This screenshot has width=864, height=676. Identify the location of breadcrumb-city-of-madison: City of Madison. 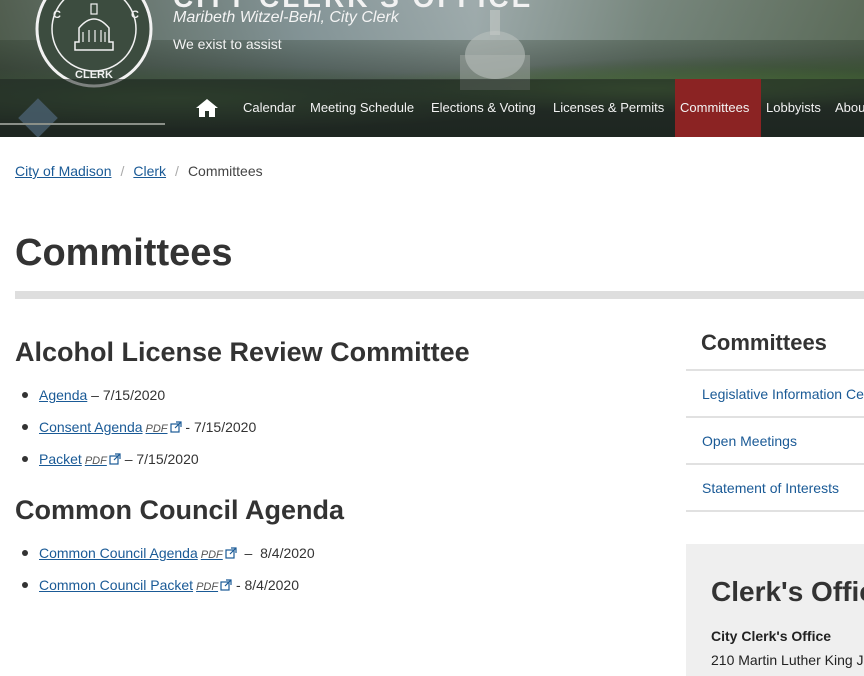
(63, 171).